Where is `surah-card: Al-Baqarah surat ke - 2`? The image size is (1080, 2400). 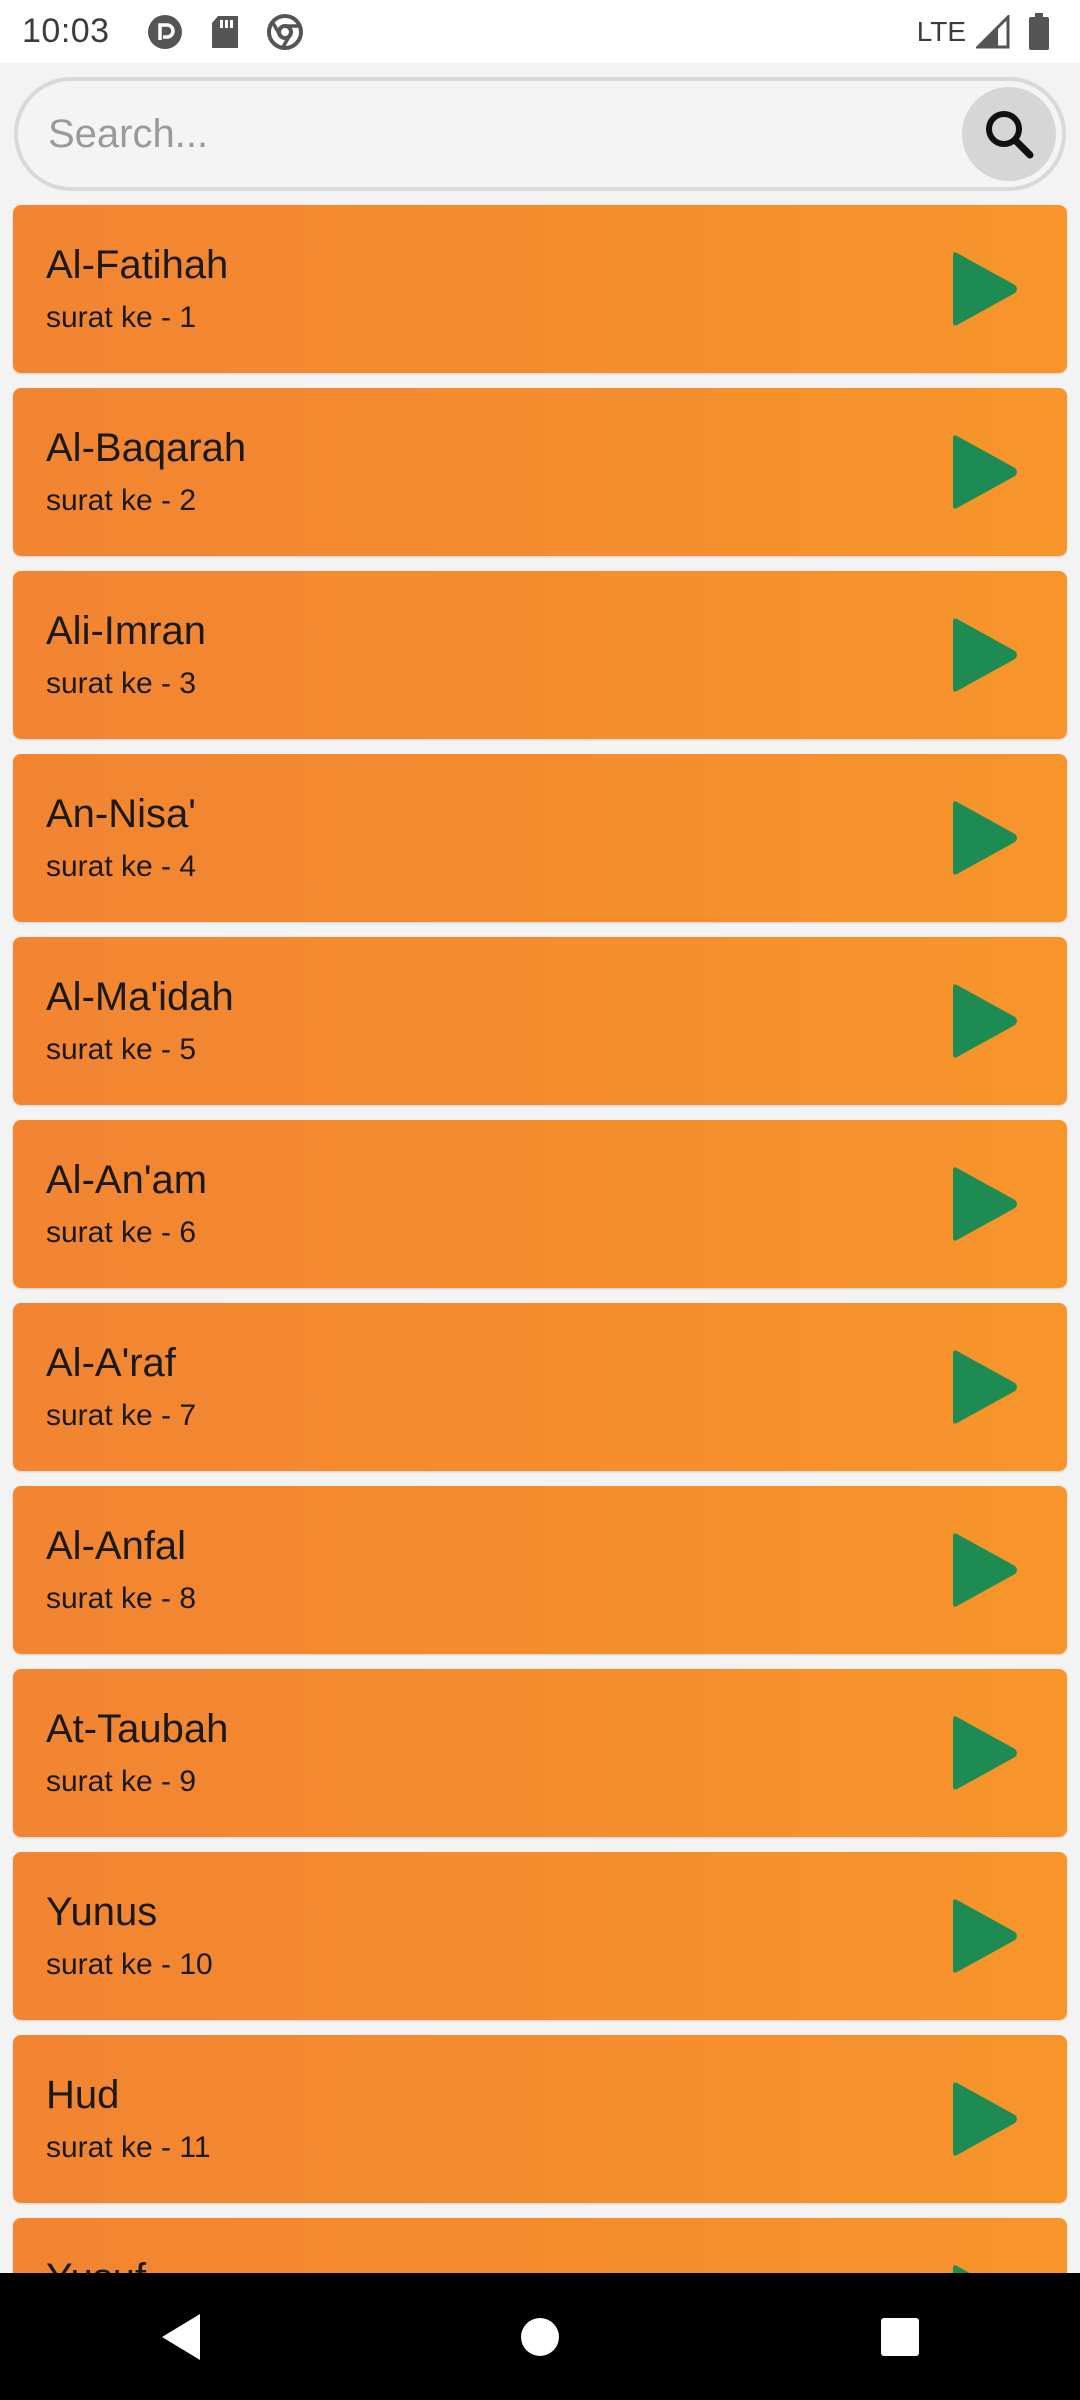
surah-card: Al-Baqarah surat ke - 2 is located at coordinates (540, 472).